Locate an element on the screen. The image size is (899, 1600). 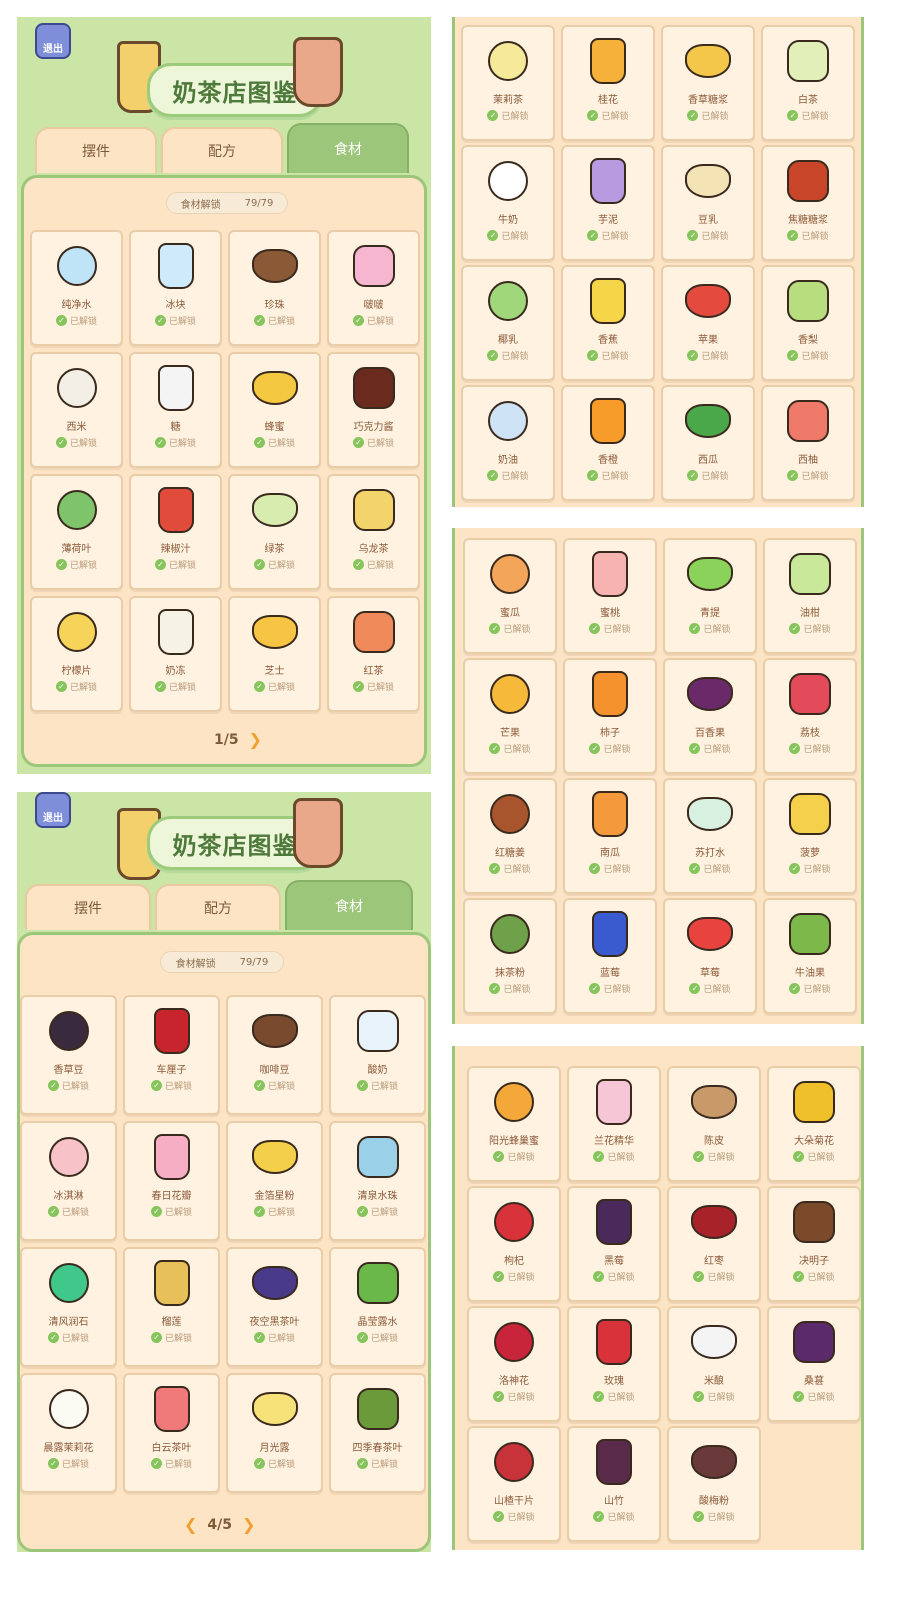
ingredient-card: 荔枝 ✓ 已解锁 is located at coordinates (810, 716).